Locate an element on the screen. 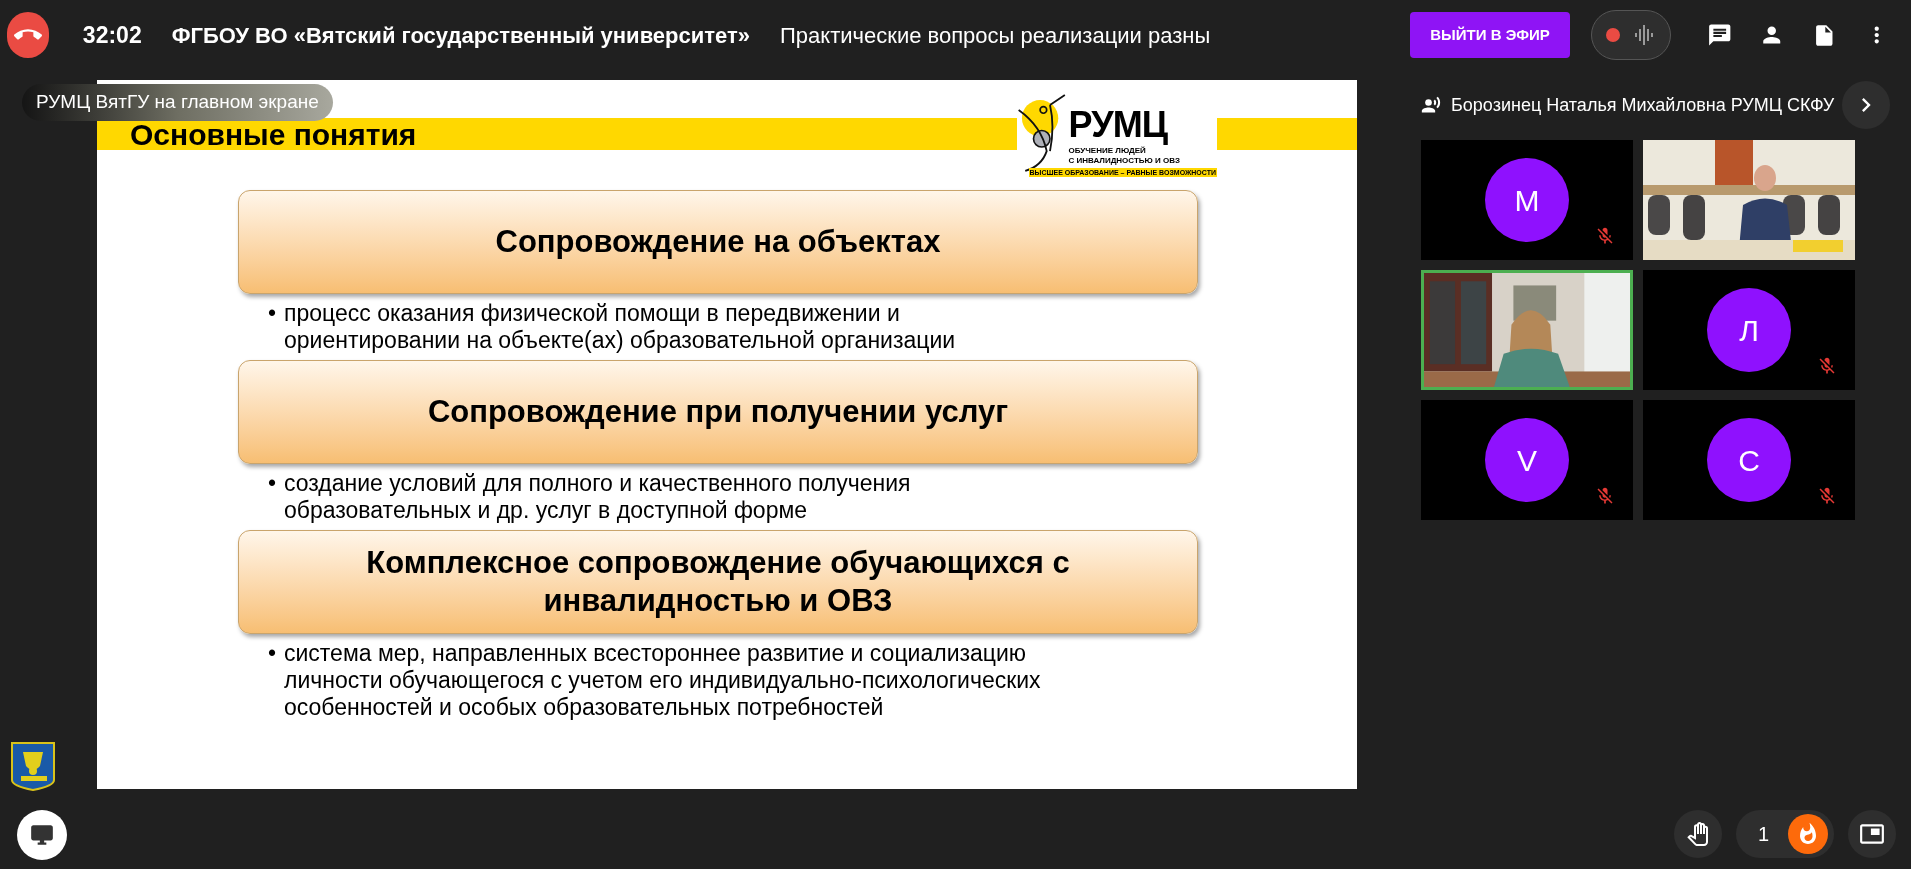 Image resolution: width=1911 pixels, height=869 pixels. section-heading: Сопровождение на объектах is located at coordinates (718, 242).